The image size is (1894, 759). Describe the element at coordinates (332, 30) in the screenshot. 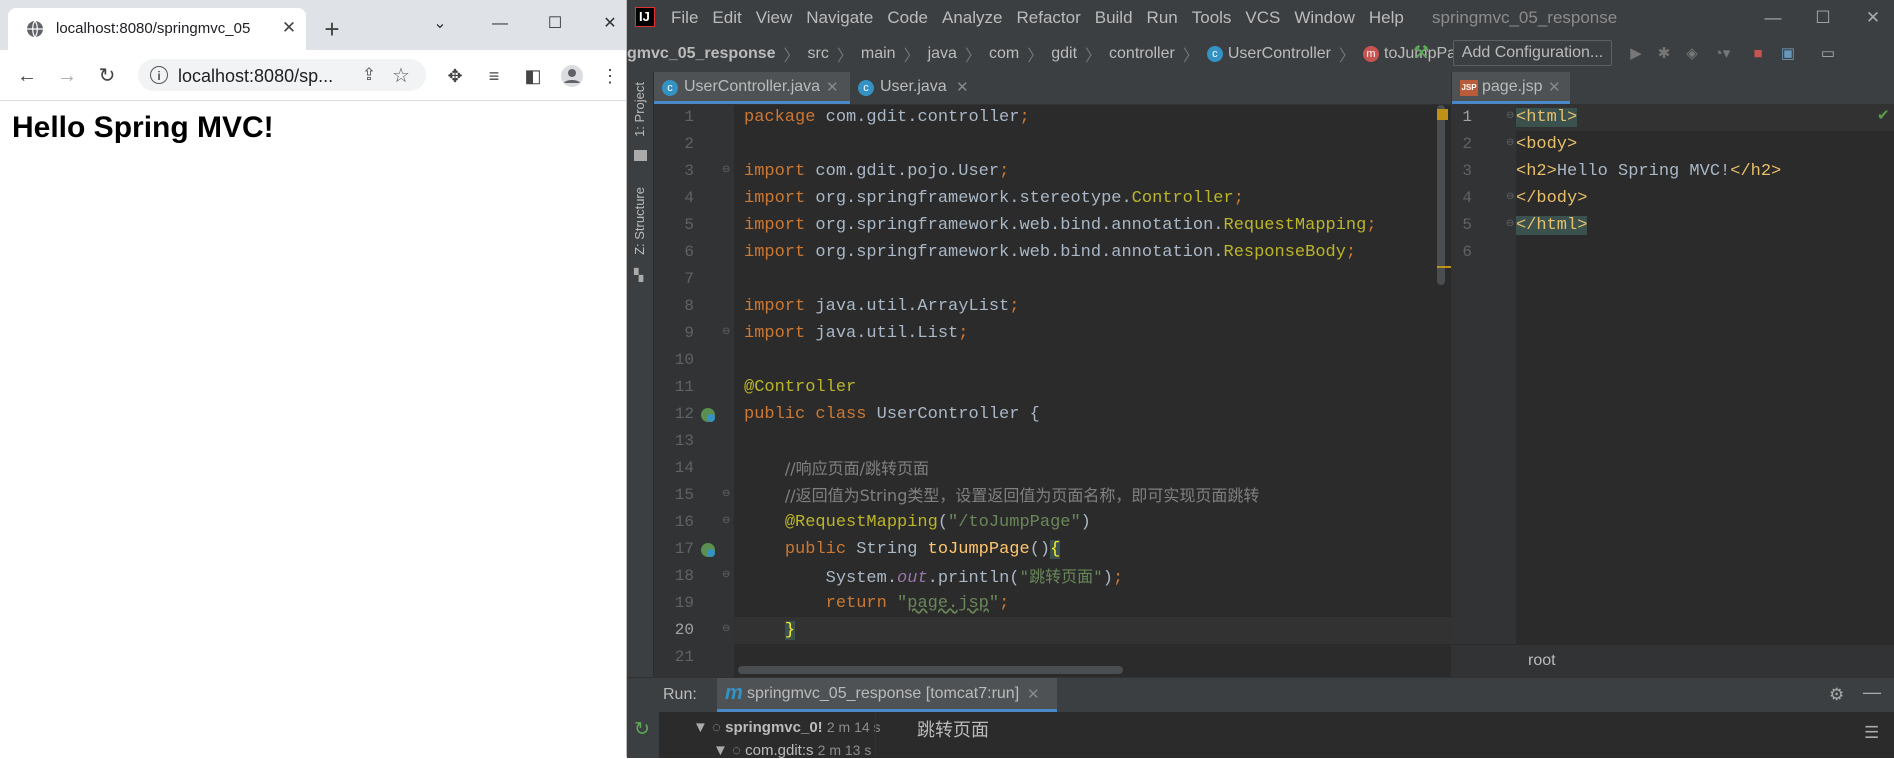

I see `new-tab-button: +` at that location.